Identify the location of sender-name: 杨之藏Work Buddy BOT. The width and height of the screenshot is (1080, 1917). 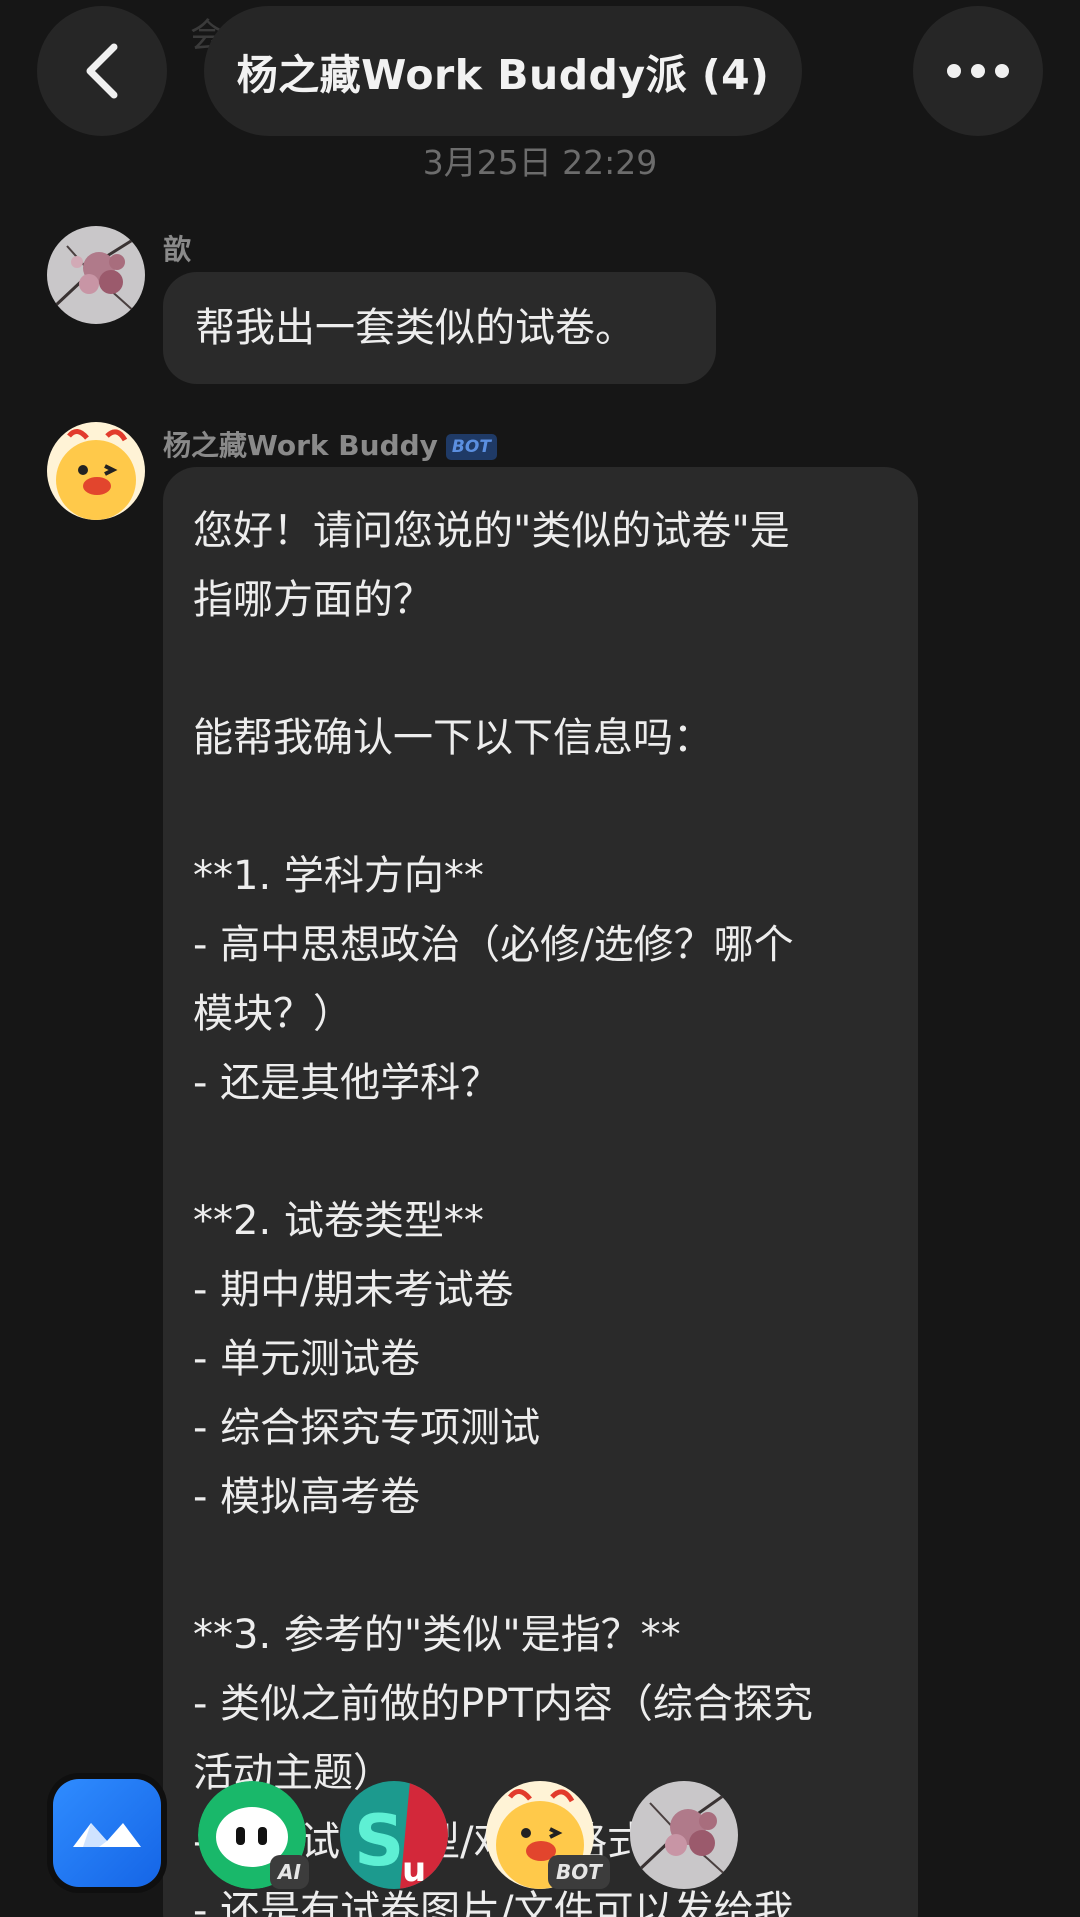
(330, 444).